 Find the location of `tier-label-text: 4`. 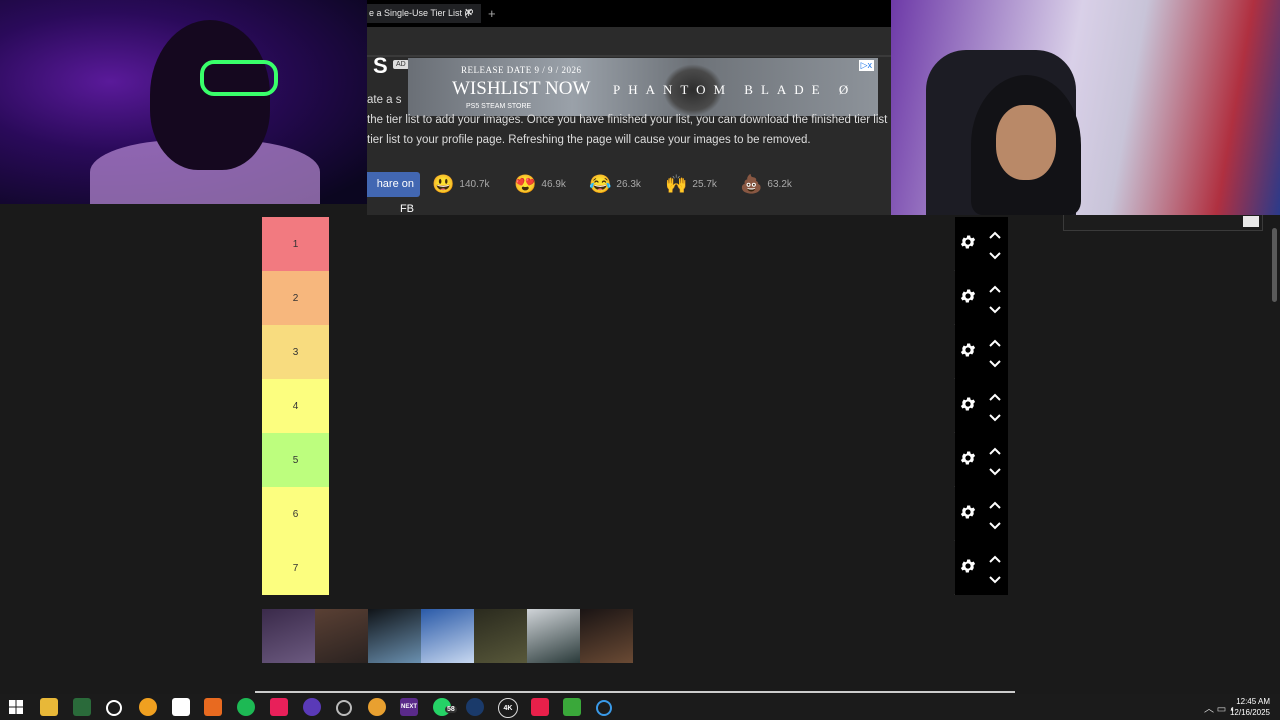

tier-label-text: 4 is located at coordinates (295, 406).